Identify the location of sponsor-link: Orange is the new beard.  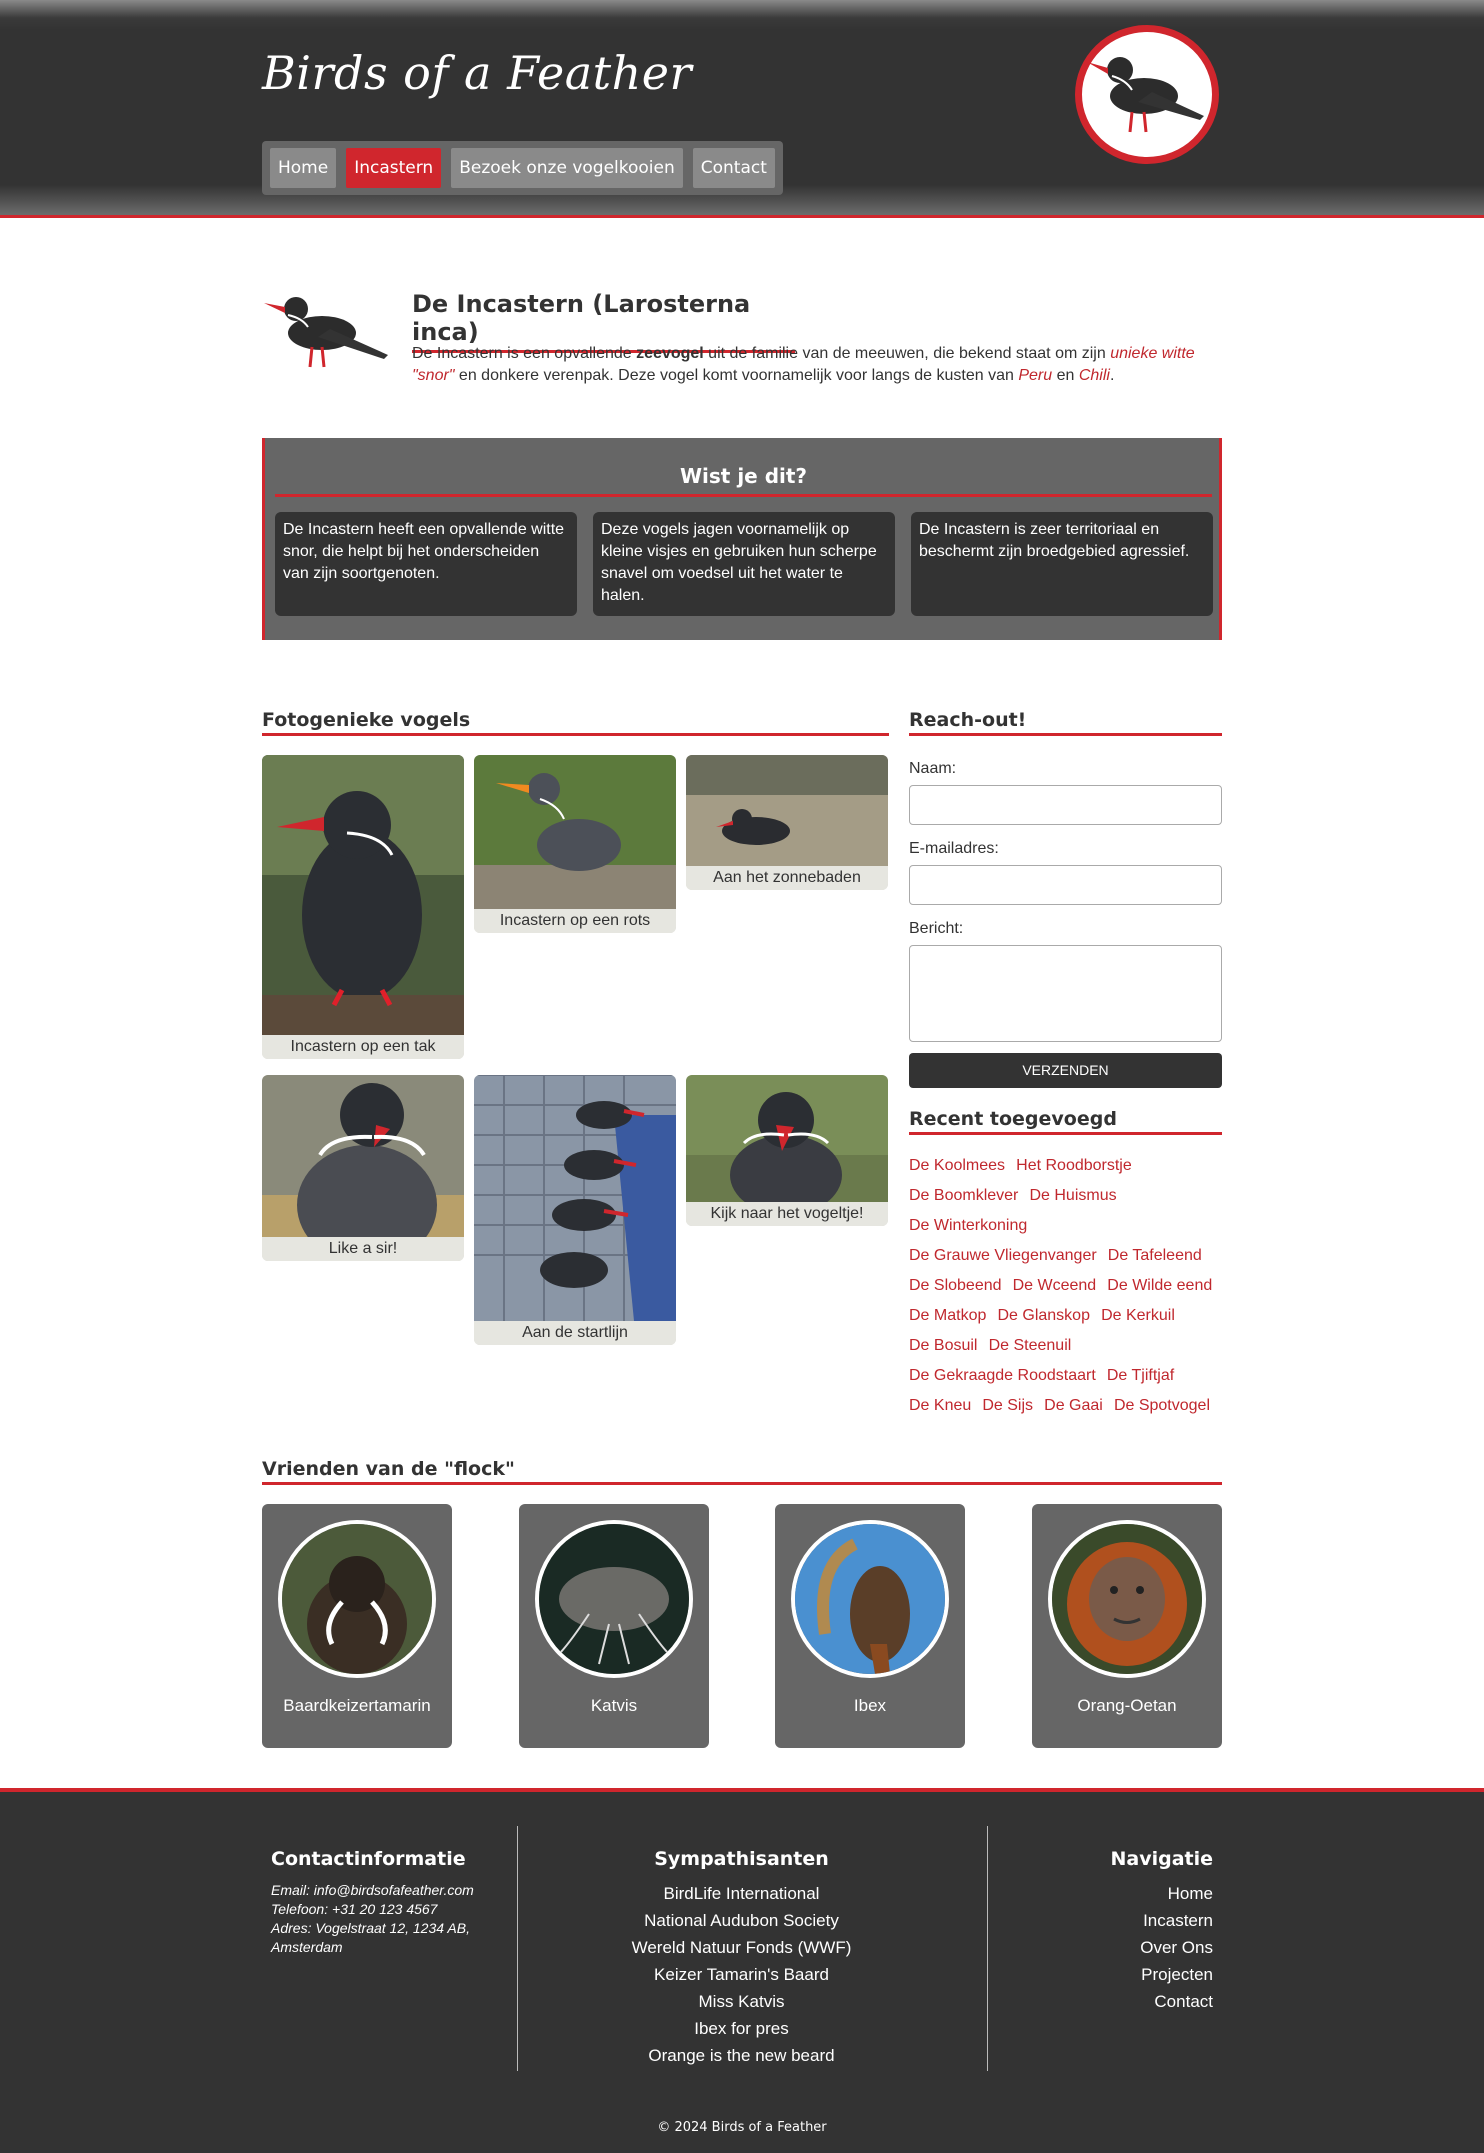
(741, 2055).